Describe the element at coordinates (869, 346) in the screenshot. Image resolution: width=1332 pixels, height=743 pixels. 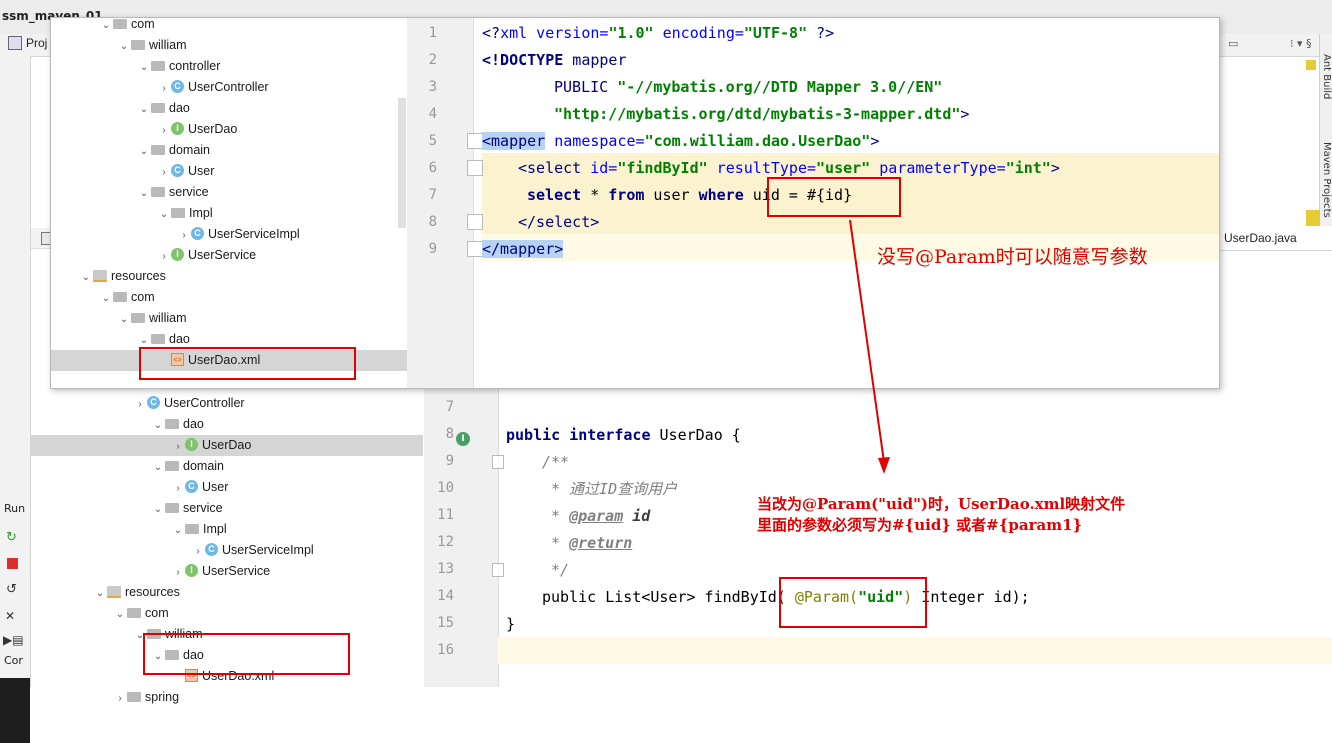
I see `annotation-arrow-layer` at that location.